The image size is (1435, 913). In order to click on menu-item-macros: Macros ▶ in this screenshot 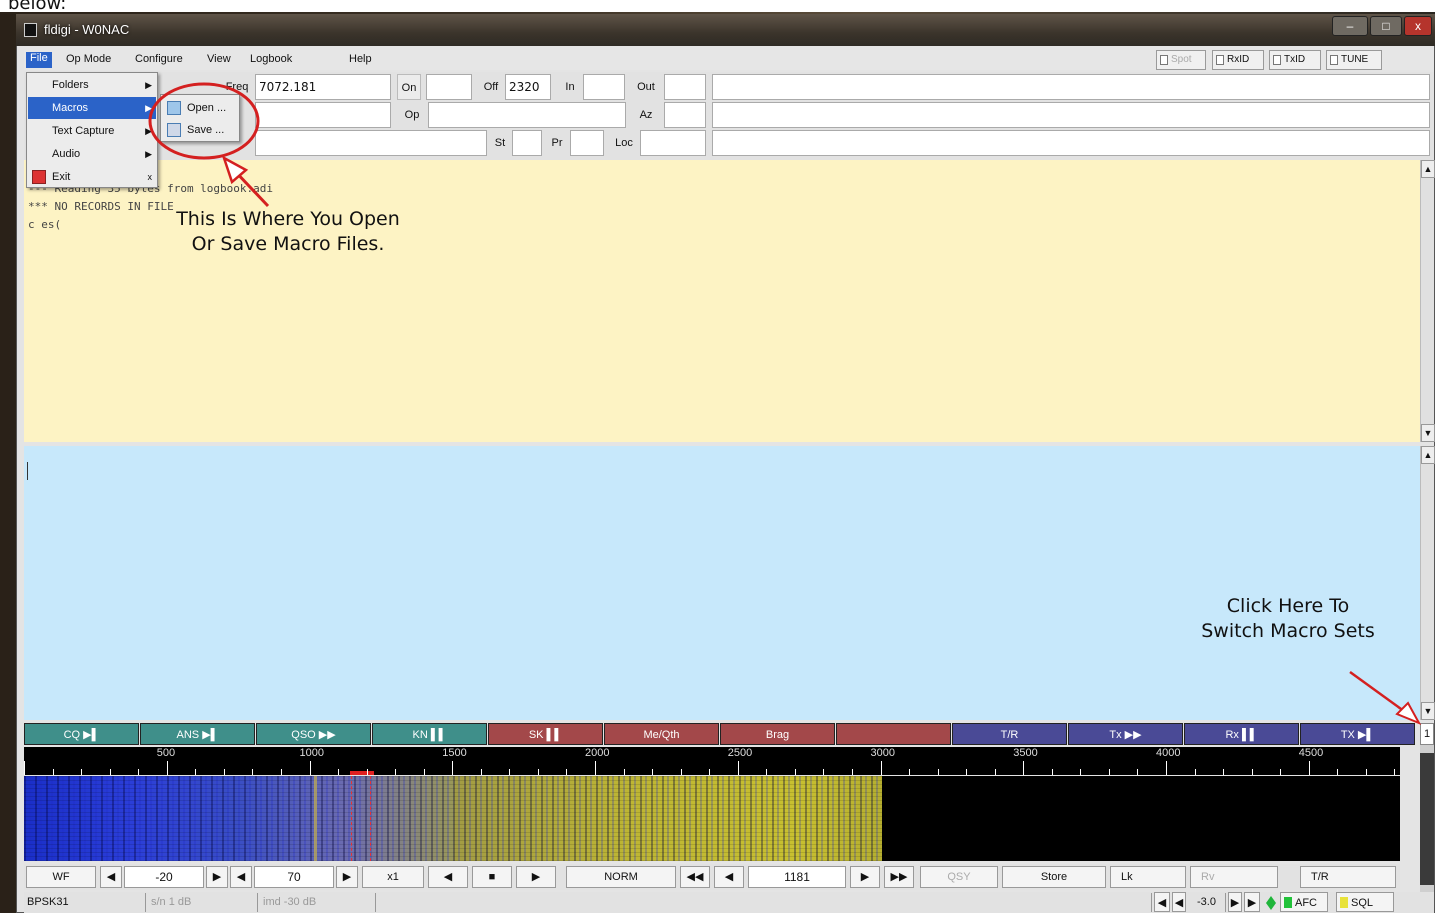, I will do `click(92, 108)`.